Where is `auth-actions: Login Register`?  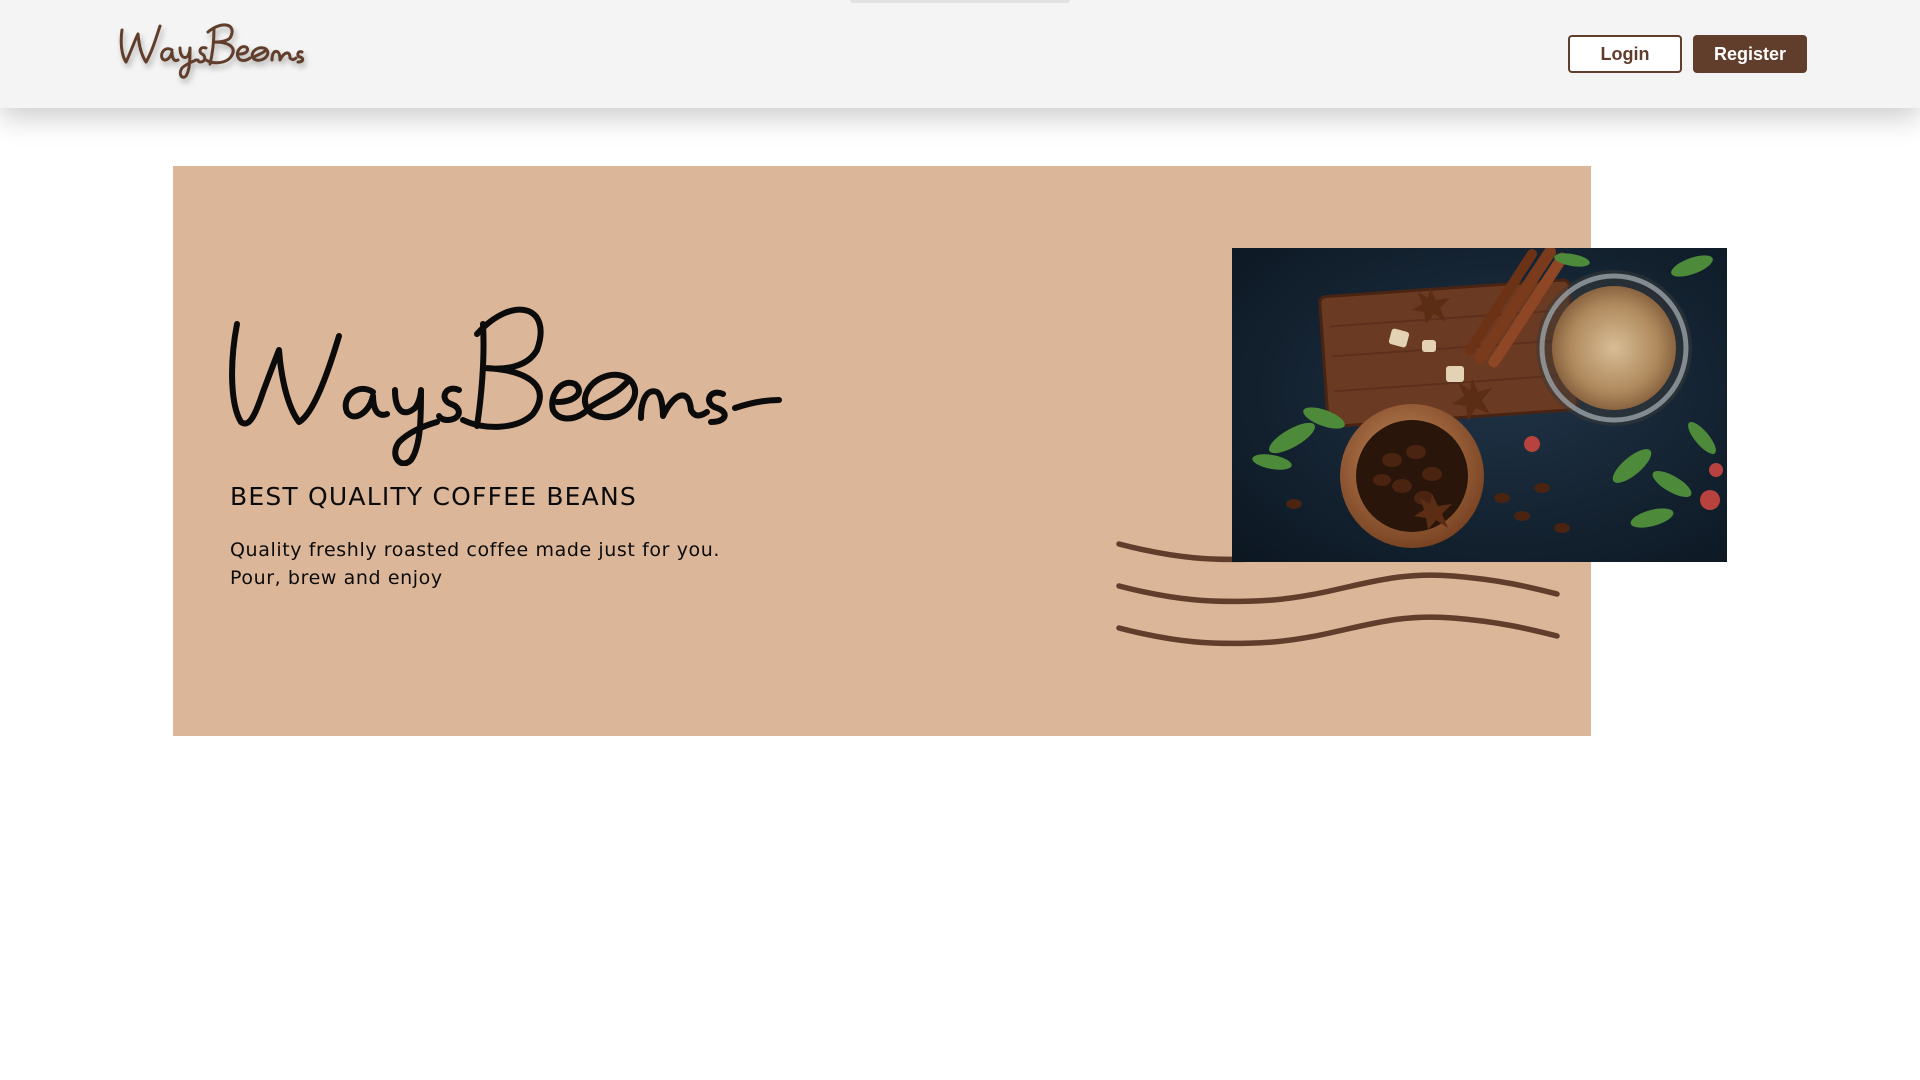 auth-actions: Login Register is located at coordinates (1687, 54).